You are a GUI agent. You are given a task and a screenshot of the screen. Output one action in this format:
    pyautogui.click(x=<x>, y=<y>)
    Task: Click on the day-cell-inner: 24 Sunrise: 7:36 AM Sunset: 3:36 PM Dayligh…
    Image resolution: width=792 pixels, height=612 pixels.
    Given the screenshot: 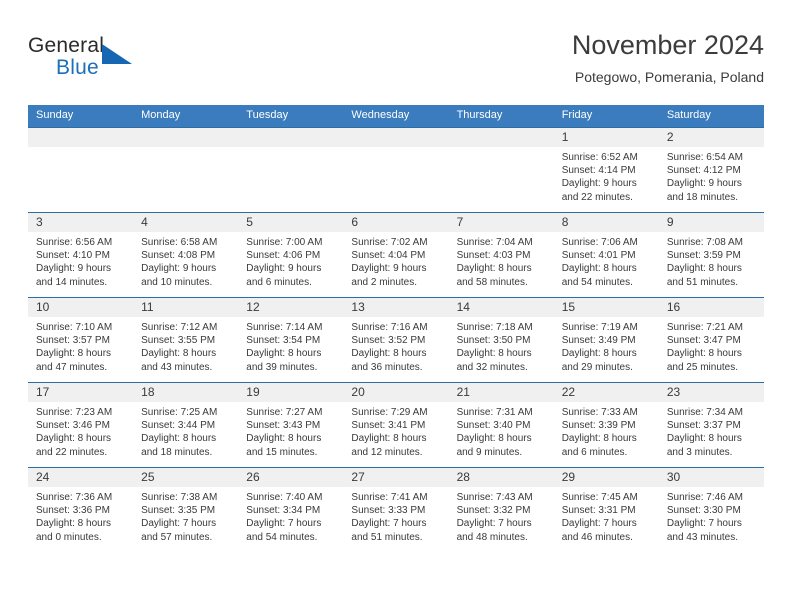 What is the action you would take?
    pyautogui.click(x=81, y=510)
    